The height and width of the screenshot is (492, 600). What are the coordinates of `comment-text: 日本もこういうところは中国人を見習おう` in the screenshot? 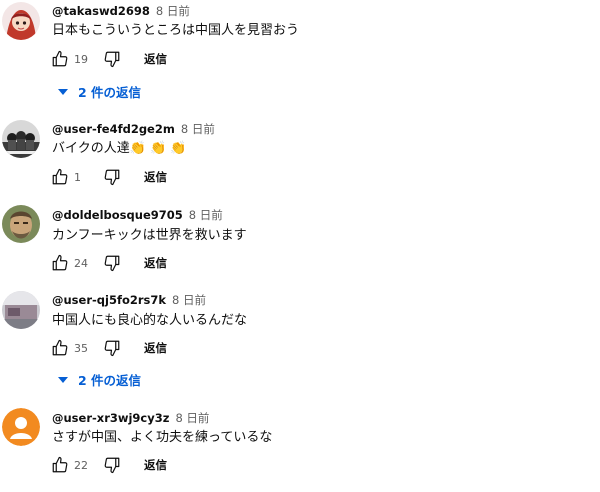 It's located at (176, 30).